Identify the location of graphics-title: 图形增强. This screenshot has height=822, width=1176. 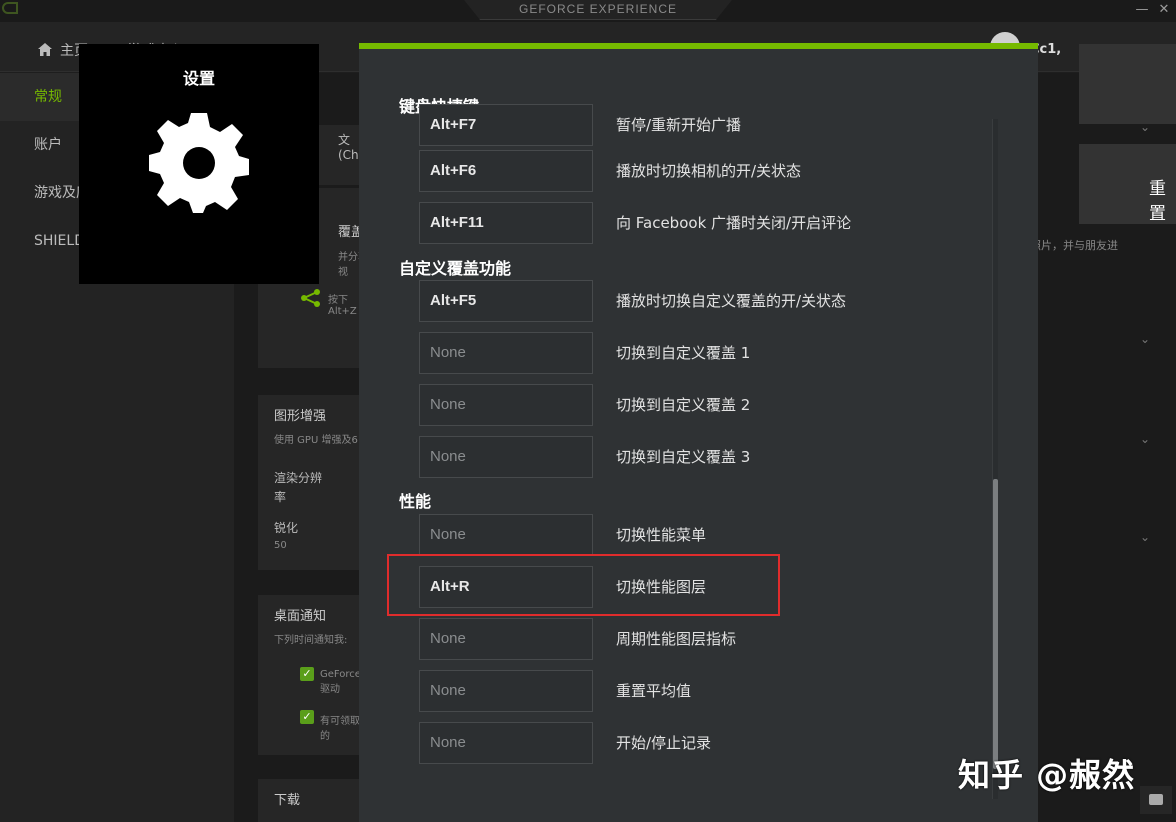
(300, 416).